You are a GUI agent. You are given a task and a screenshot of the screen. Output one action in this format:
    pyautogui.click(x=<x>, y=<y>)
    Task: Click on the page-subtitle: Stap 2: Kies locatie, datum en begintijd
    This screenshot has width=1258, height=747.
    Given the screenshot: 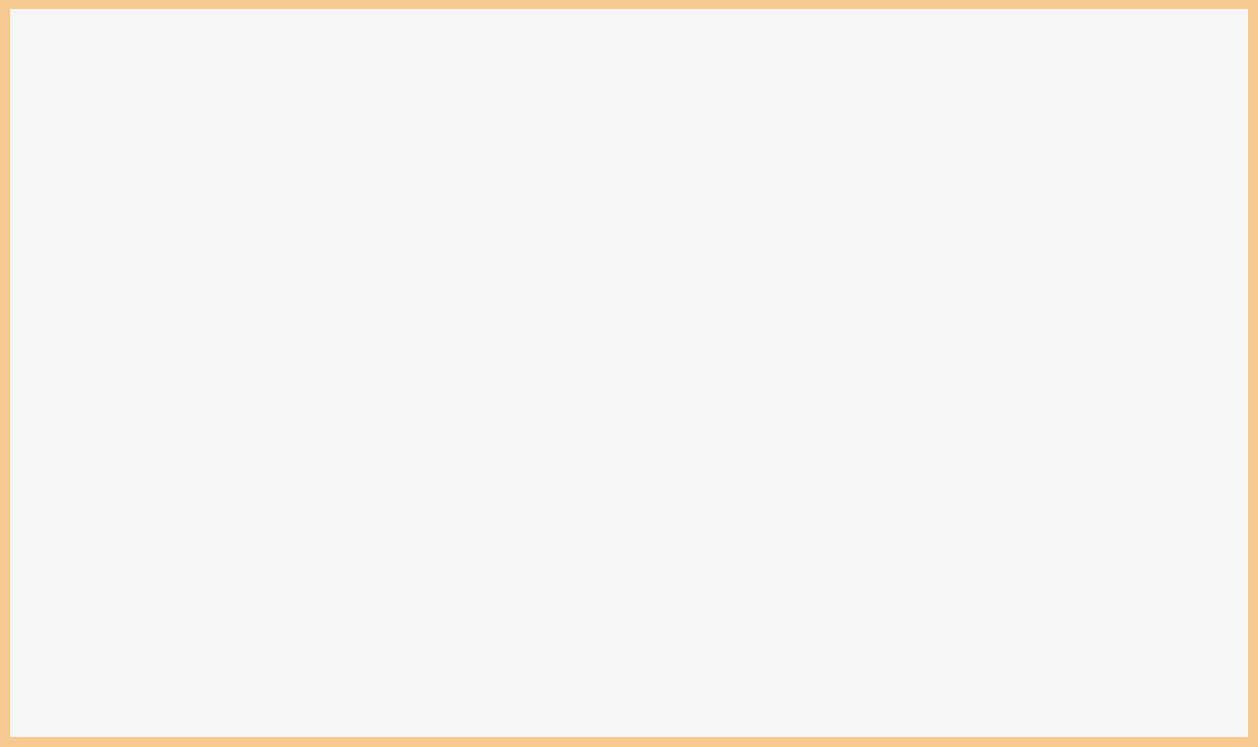 What is the action you would take?
    pyautogui.click(x=205, y=98)
    